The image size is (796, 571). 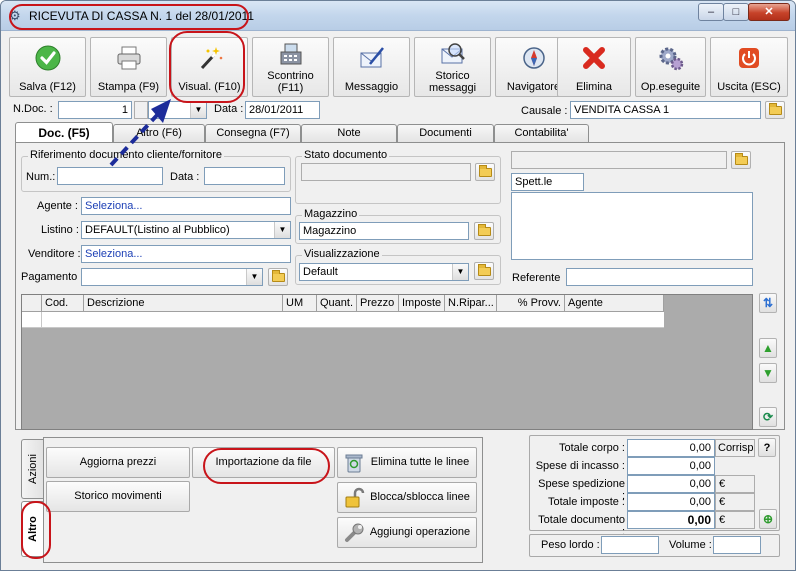 I want to click on causale-input: VENDITA CASSA 1, so click(x=665, y=110).